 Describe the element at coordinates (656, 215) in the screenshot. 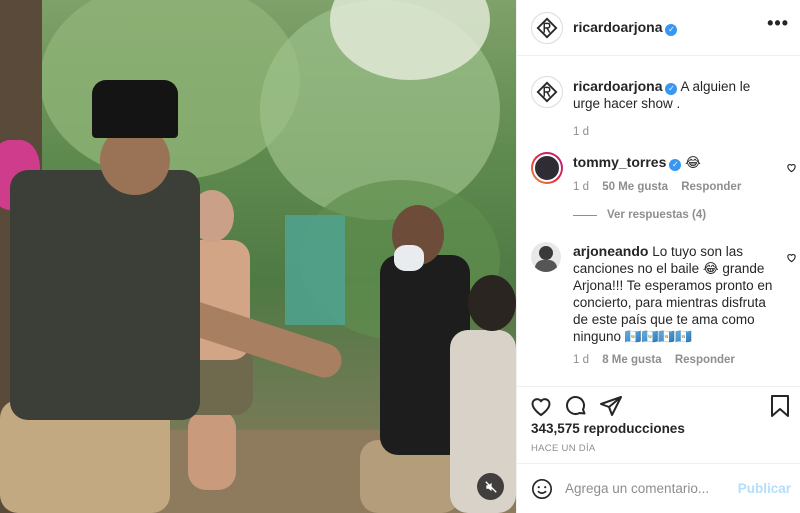

I see `view-replies-button: Ver respuestas (4)` at that location.